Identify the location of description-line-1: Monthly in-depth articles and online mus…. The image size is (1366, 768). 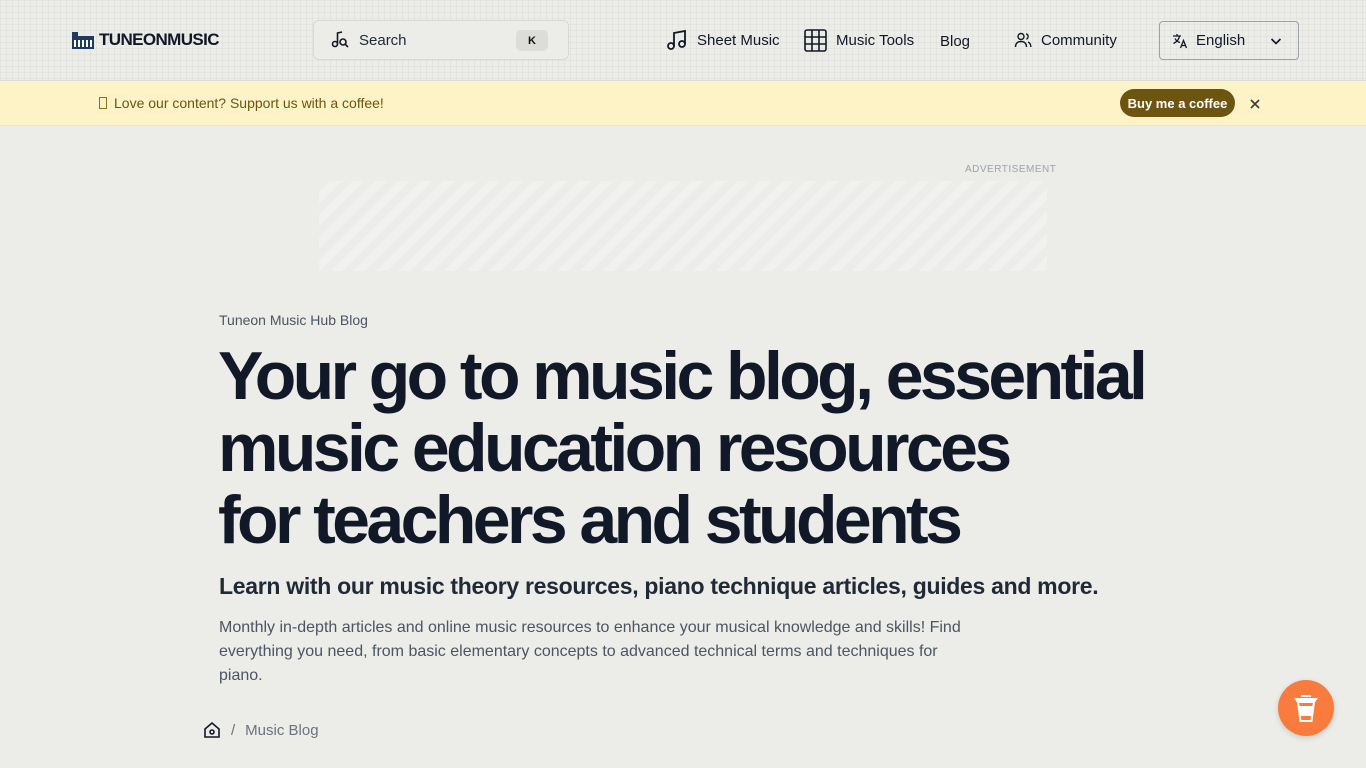
(590, 627).